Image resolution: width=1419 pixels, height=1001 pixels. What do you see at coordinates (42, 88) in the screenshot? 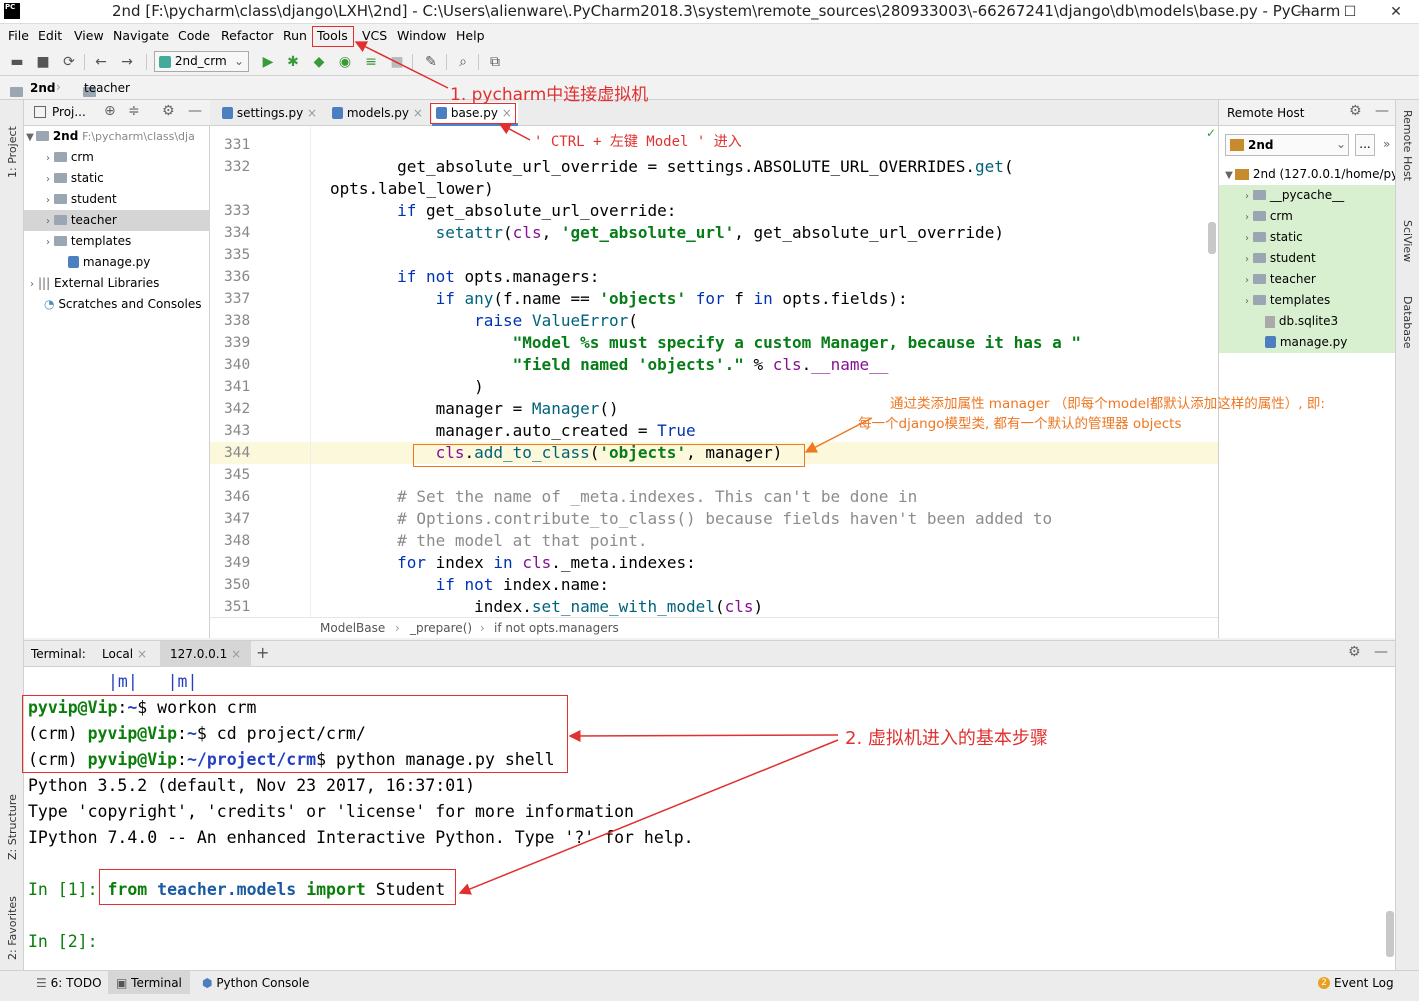
I see `breadcrumb-project: 2nd` at bounding box center [42, 88].